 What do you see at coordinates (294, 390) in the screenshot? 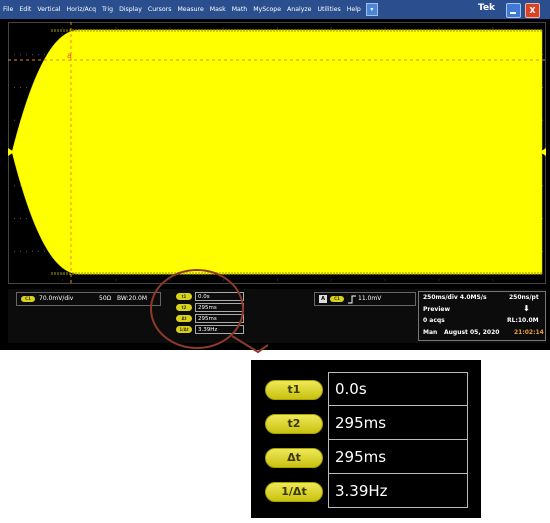
I see `zoom-label: t1` at bounding box center [294, 390].